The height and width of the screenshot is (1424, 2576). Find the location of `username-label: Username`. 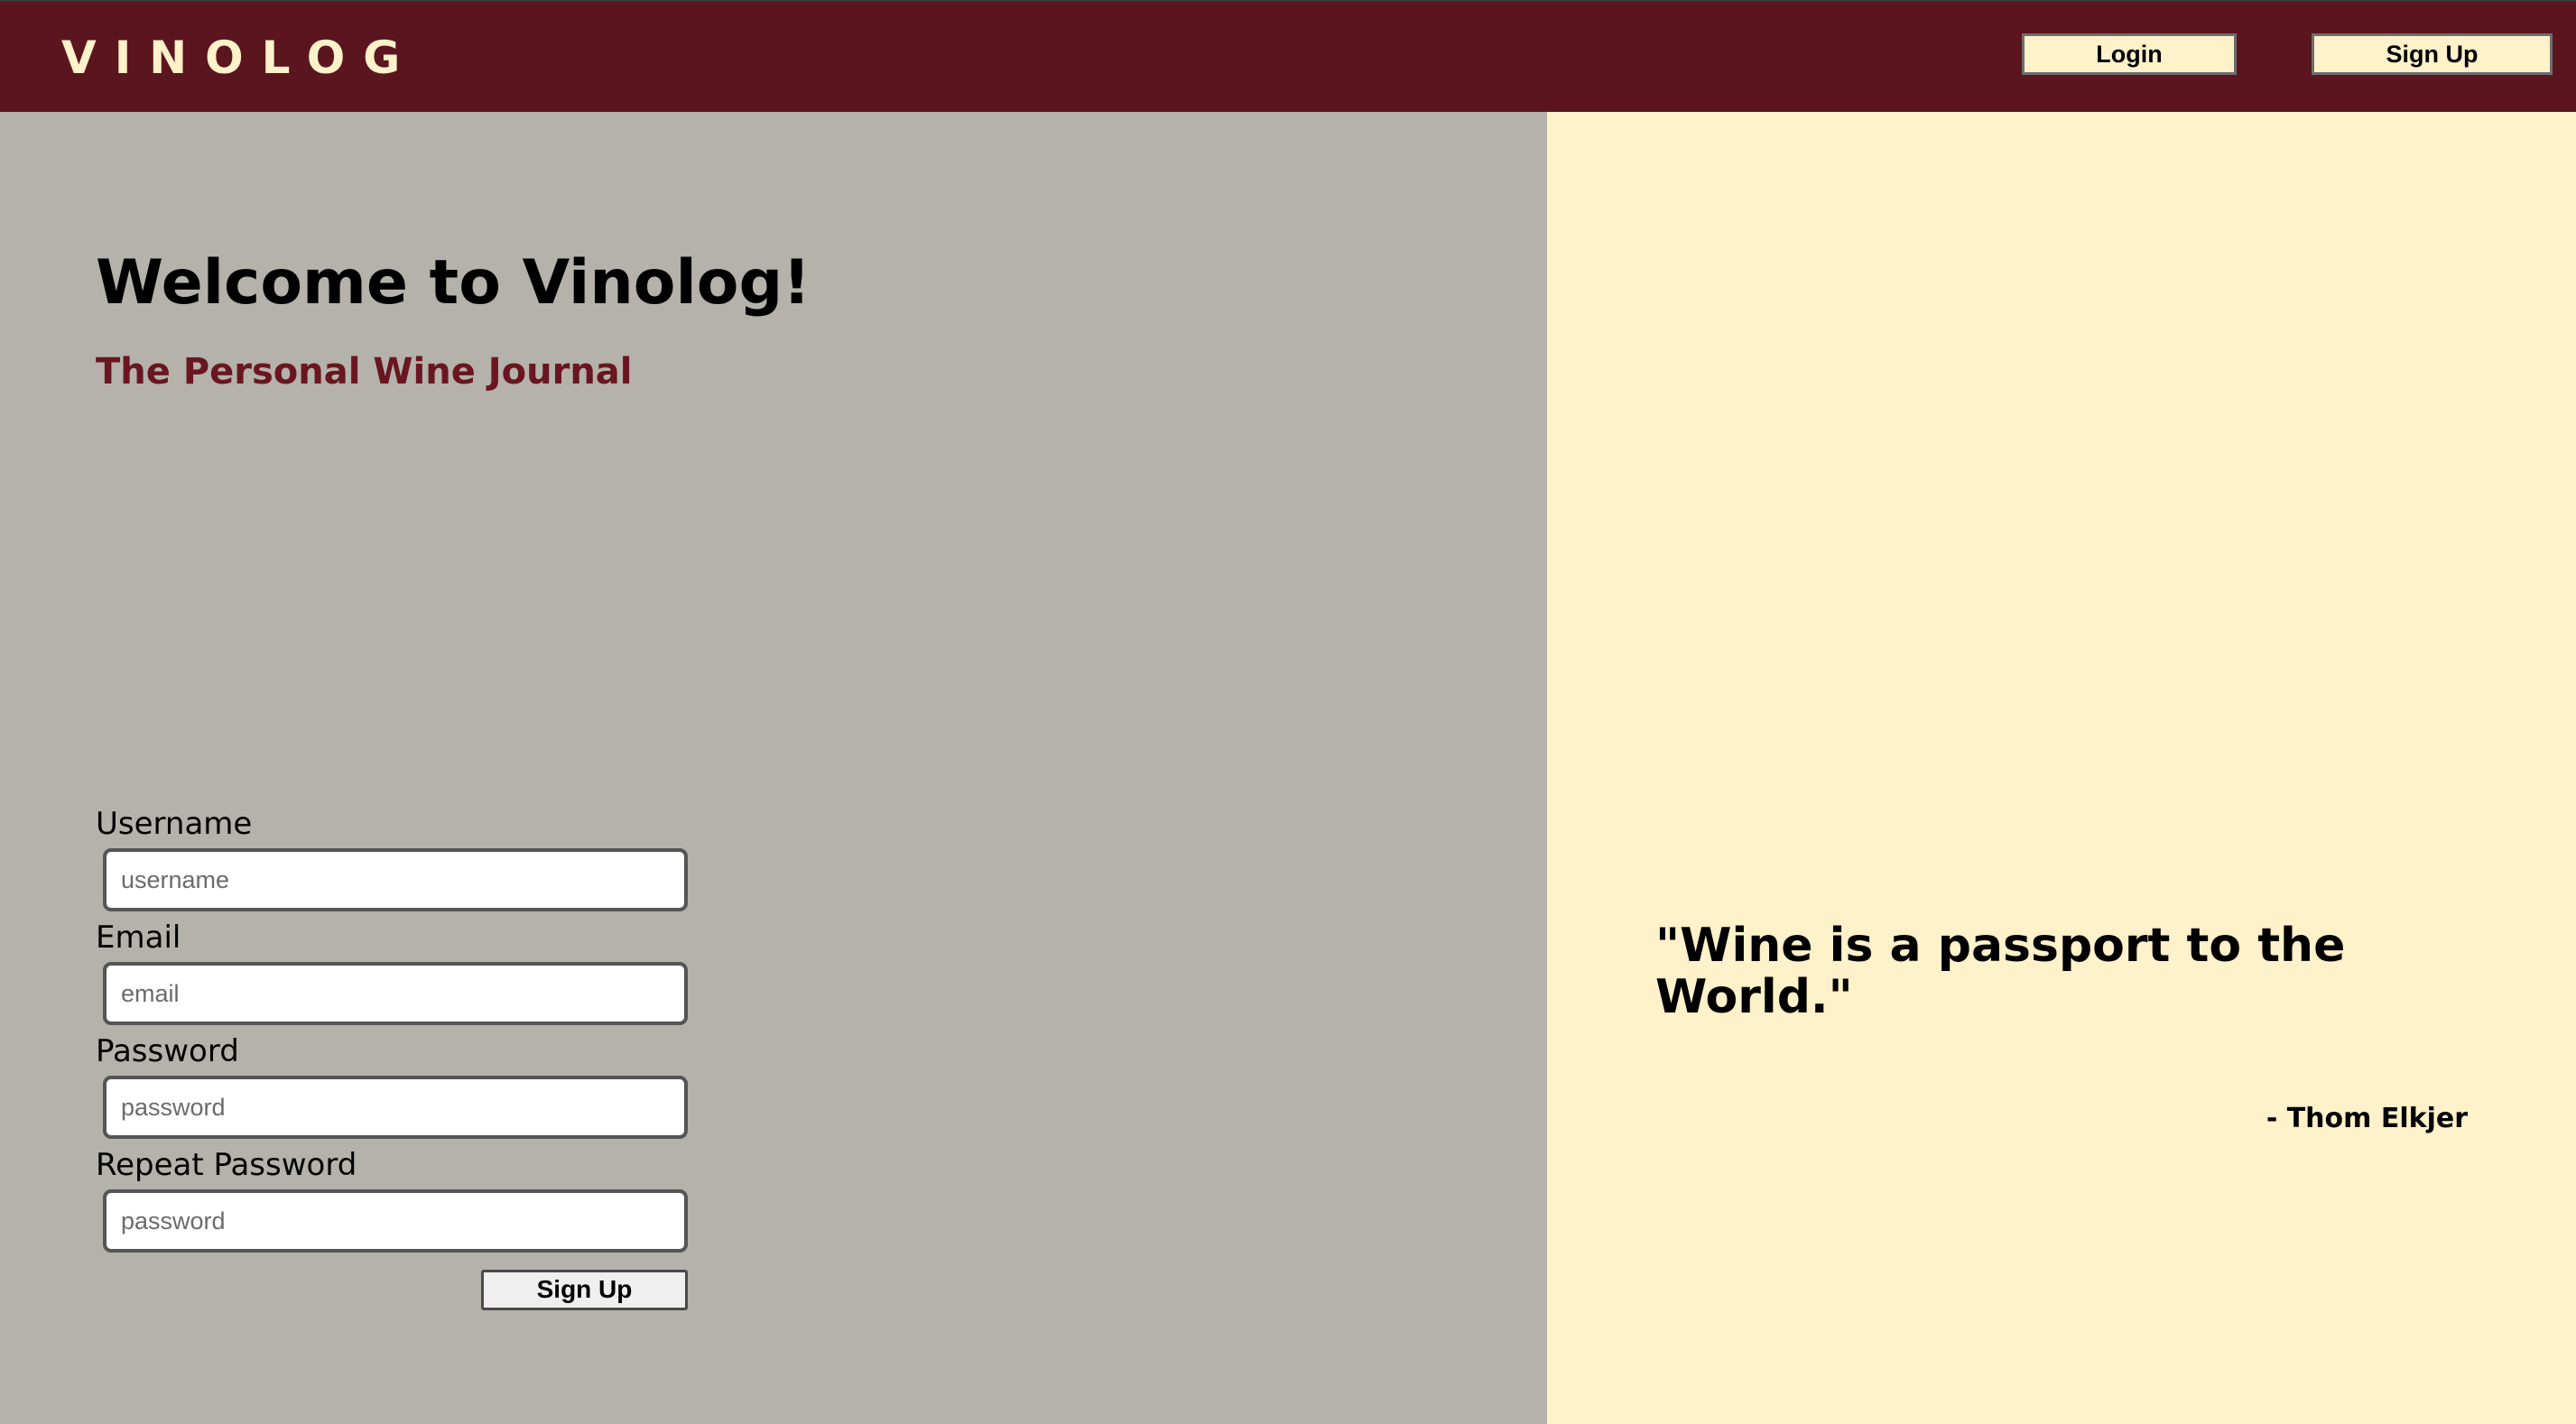

username-label: Username is located at coordinates (174, 824).